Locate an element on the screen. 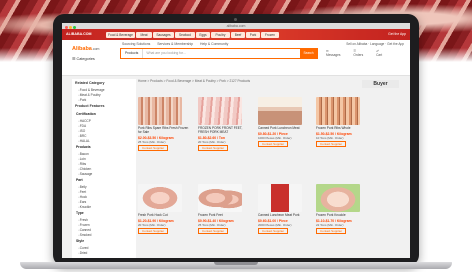 The width and height of the screenshot is (472, 272). product-title: Canned Pork Luncheon Meat is located at coordinates (284, 128).